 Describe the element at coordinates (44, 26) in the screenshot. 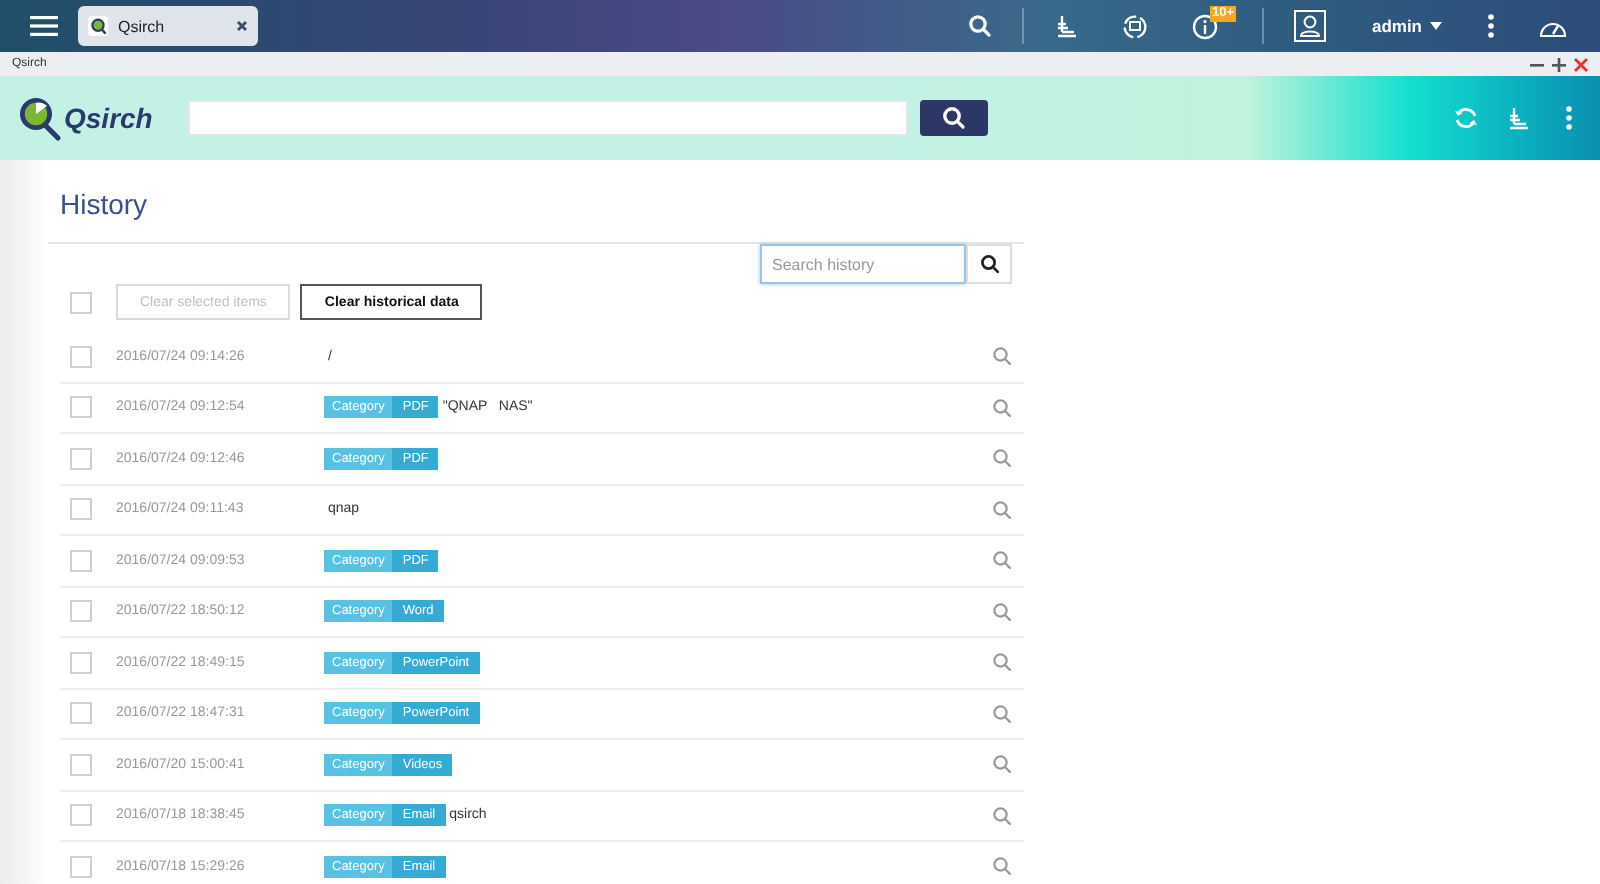

I see `menu-icon` at that location.